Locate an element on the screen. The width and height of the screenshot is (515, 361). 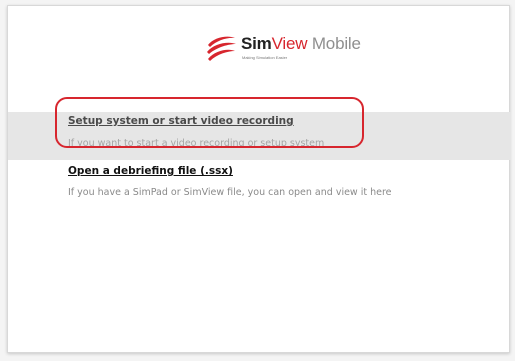
simview-mobile-logo: SimView Mobile Making Simulation Easier is located at coordinates (282, 51).